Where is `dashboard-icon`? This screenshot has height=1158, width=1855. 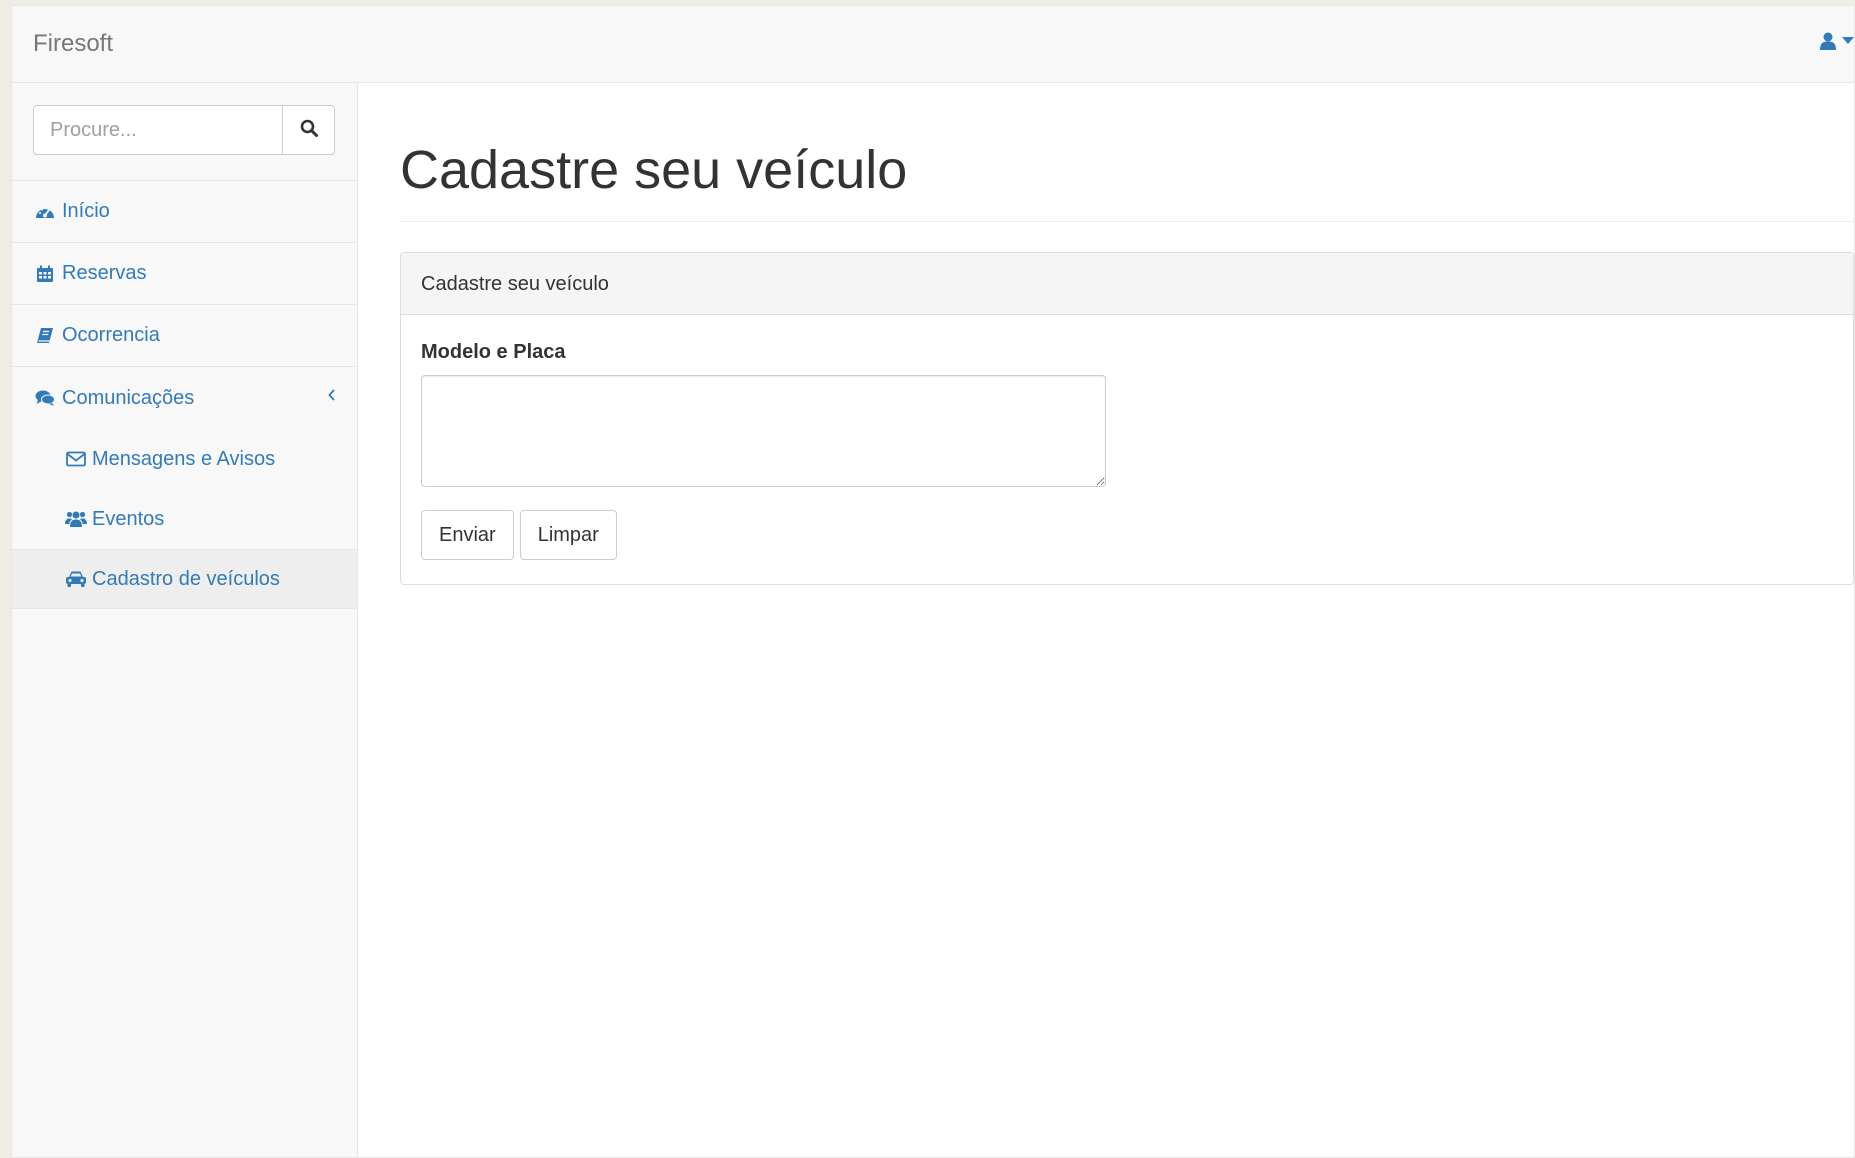
dashboard-icon is located at coordinates (45, 212).